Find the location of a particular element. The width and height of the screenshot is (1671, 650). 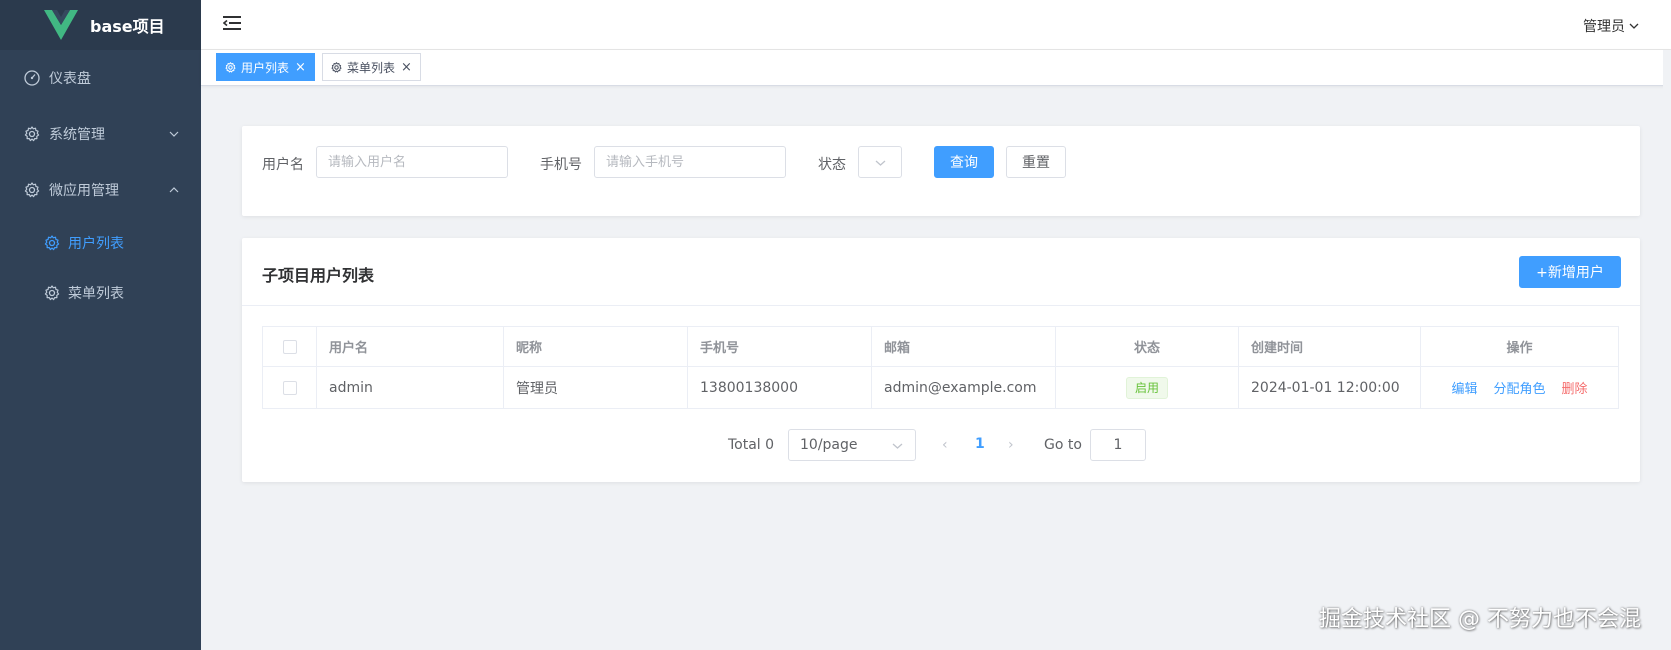

tag-user-list: 用户列表 × is located at coordinates (265, 67).